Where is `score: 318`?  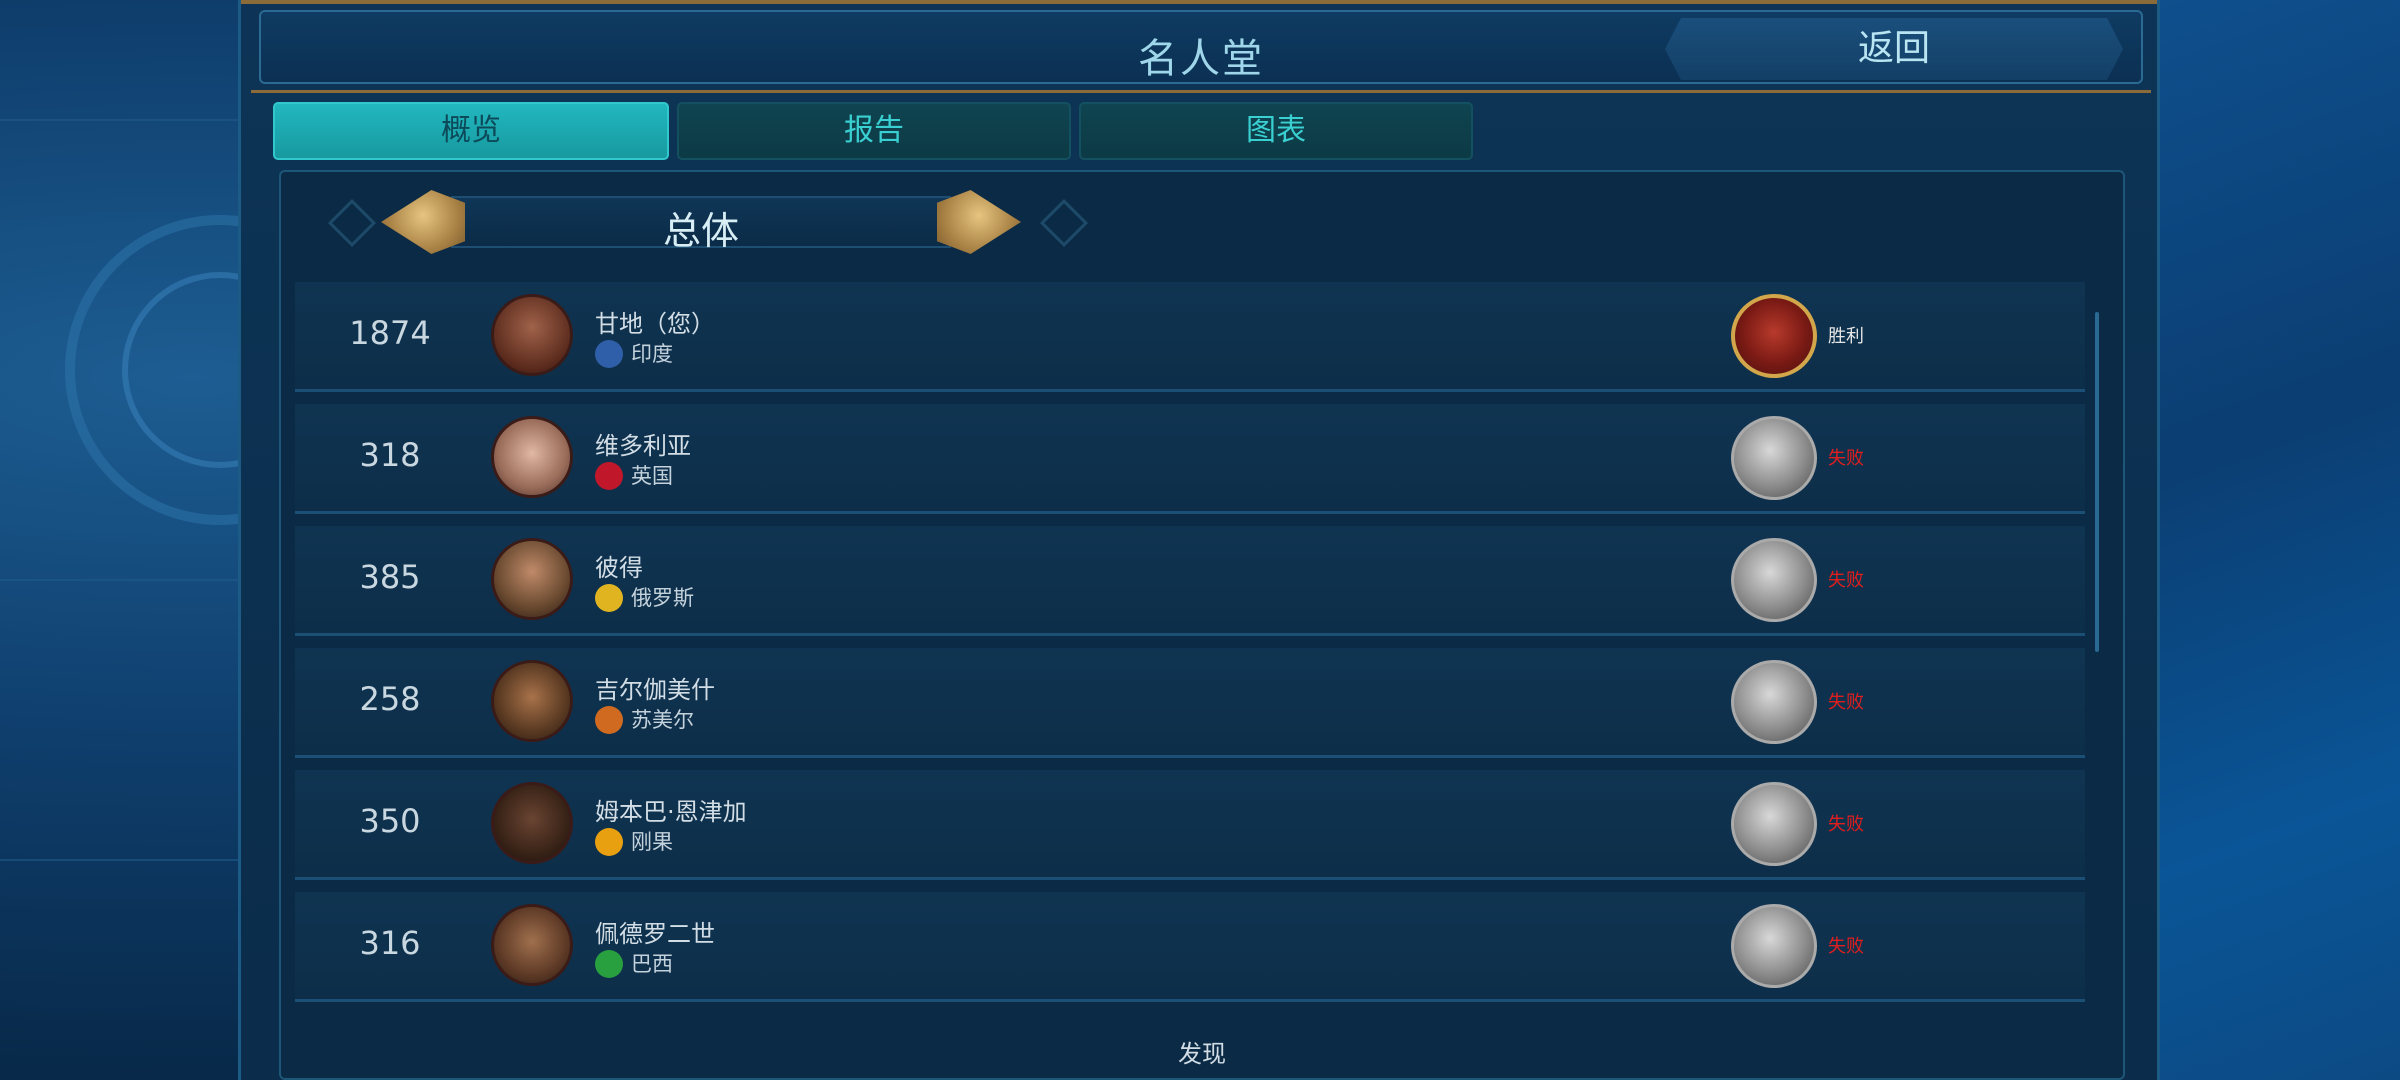 score: 318 is located at coordinates (390, 455).